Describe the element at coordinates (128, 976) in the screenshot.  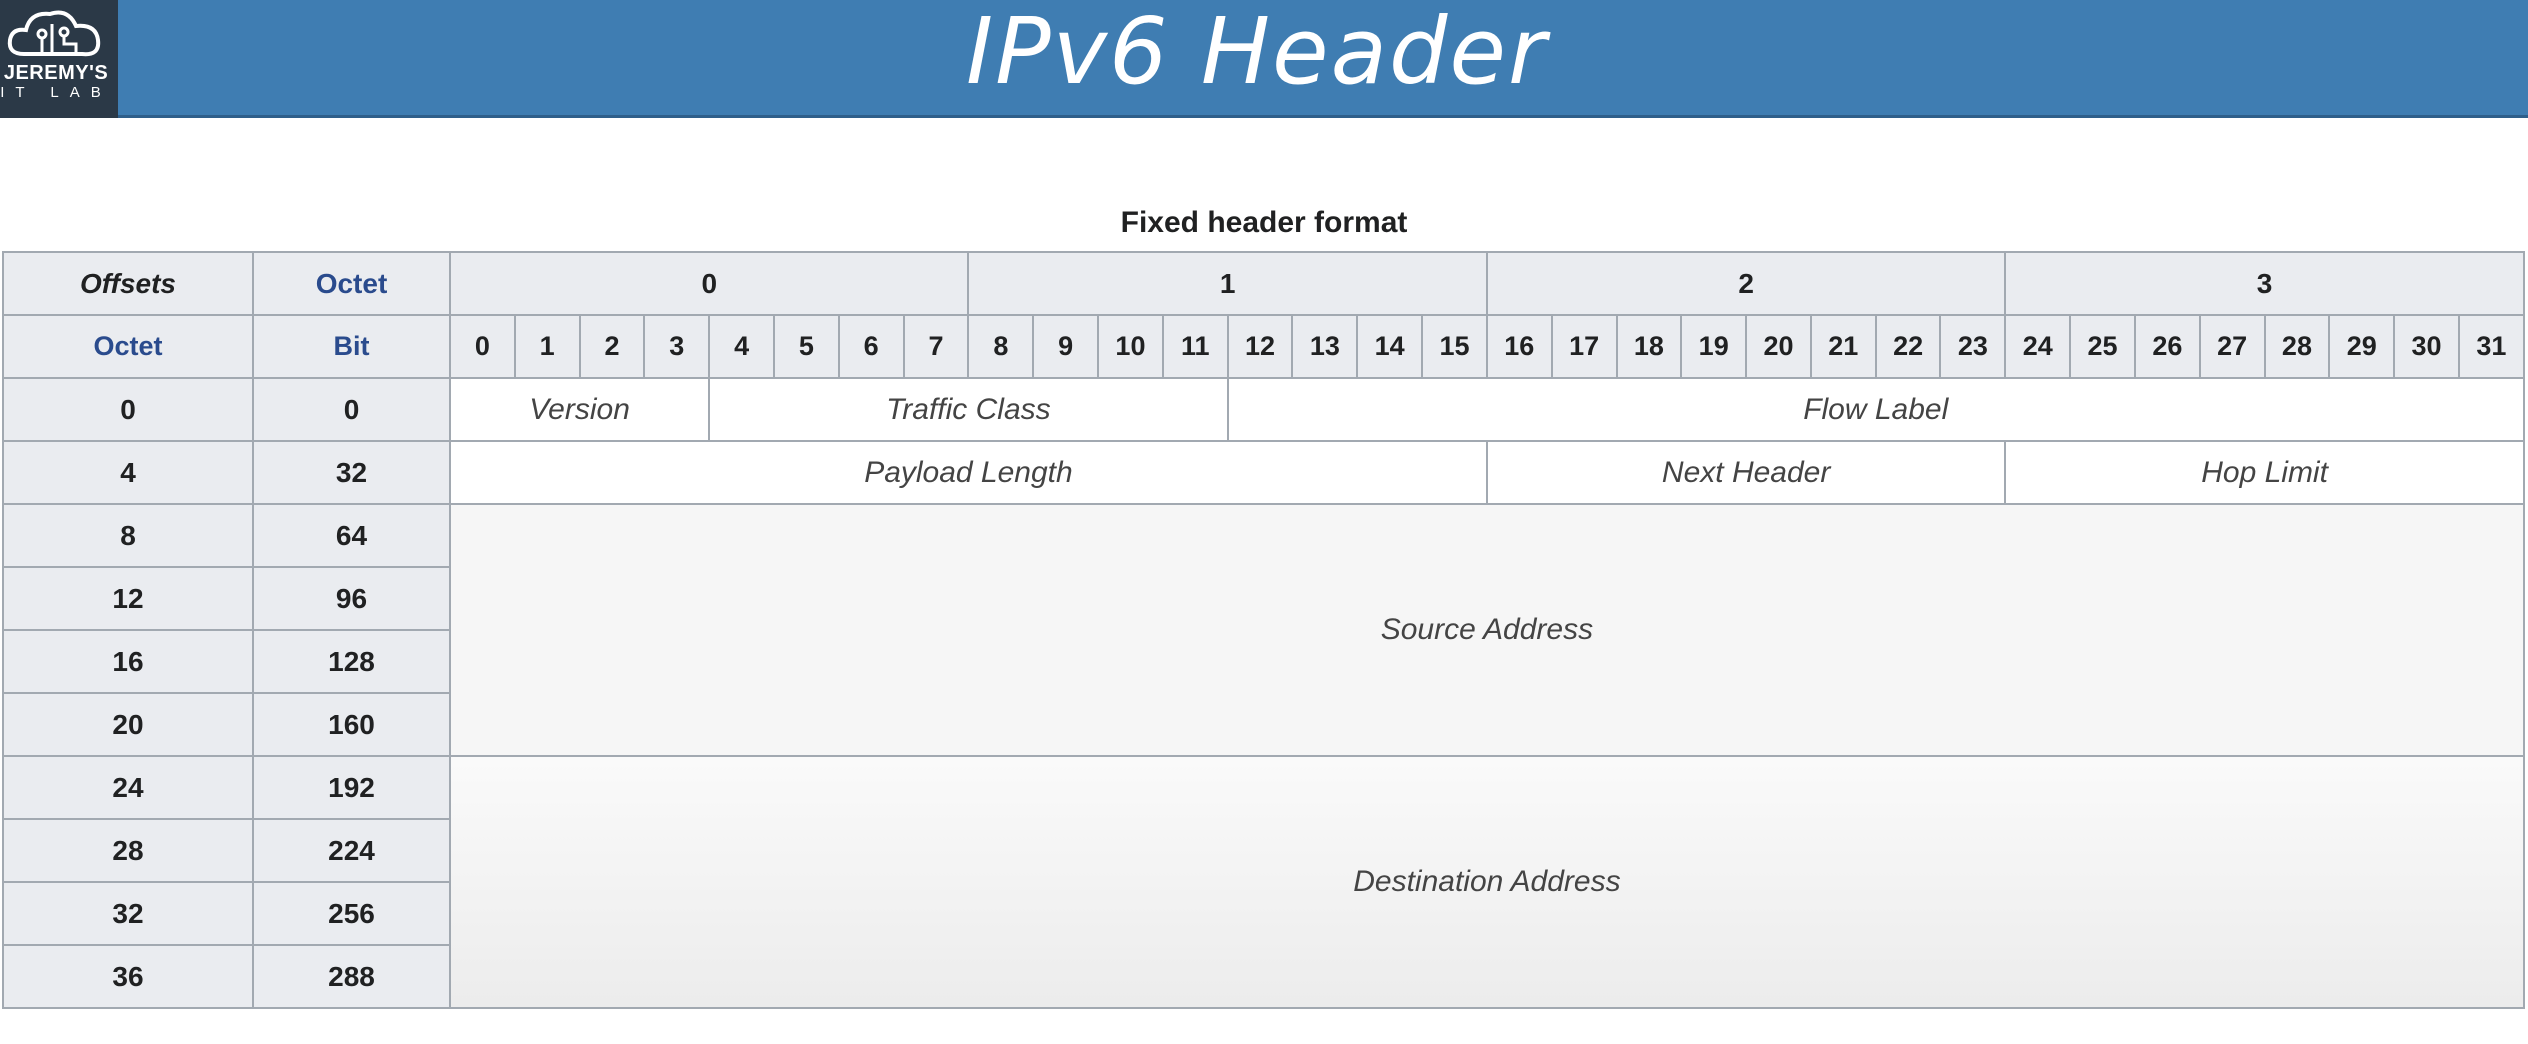
I see `octet-offset-cell: 36` at that location.